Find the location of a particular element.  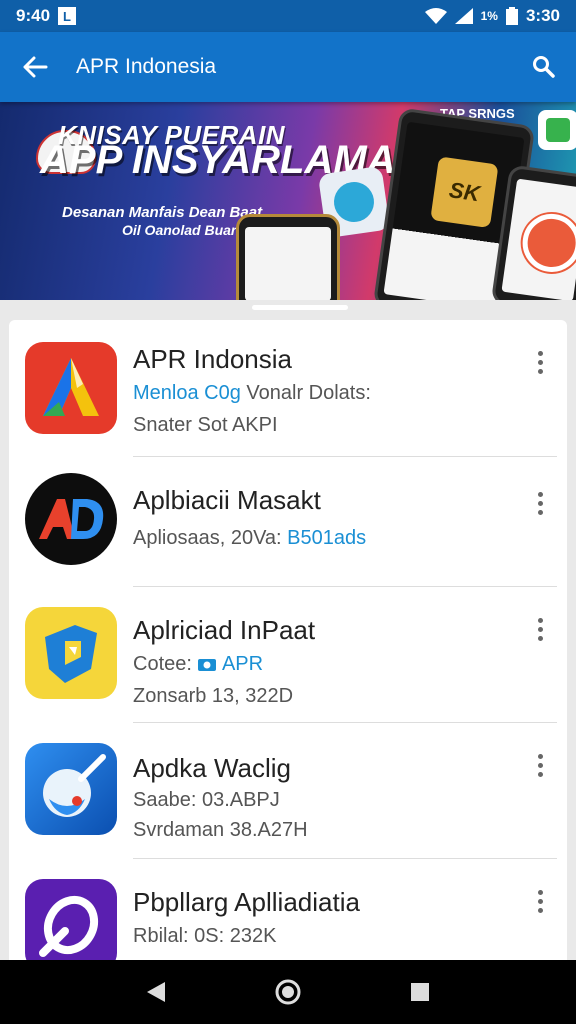

app-name: Apdka Waclig is located at coordinates (212, 768).